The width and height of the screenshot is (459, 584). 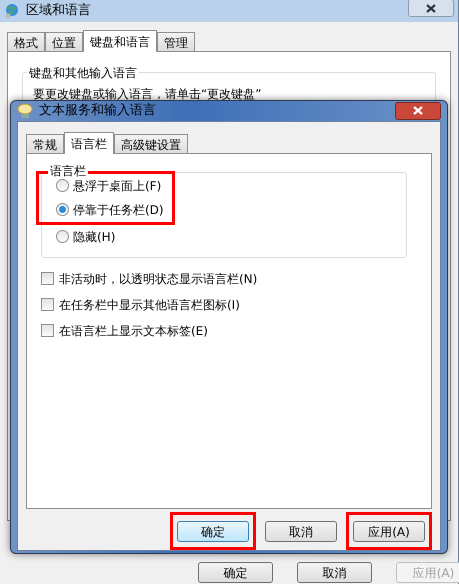 What do you see at coordinates (68, 171) in the screenshot?
I see `group-title: 语言栏` at bounding box center [68, 171].